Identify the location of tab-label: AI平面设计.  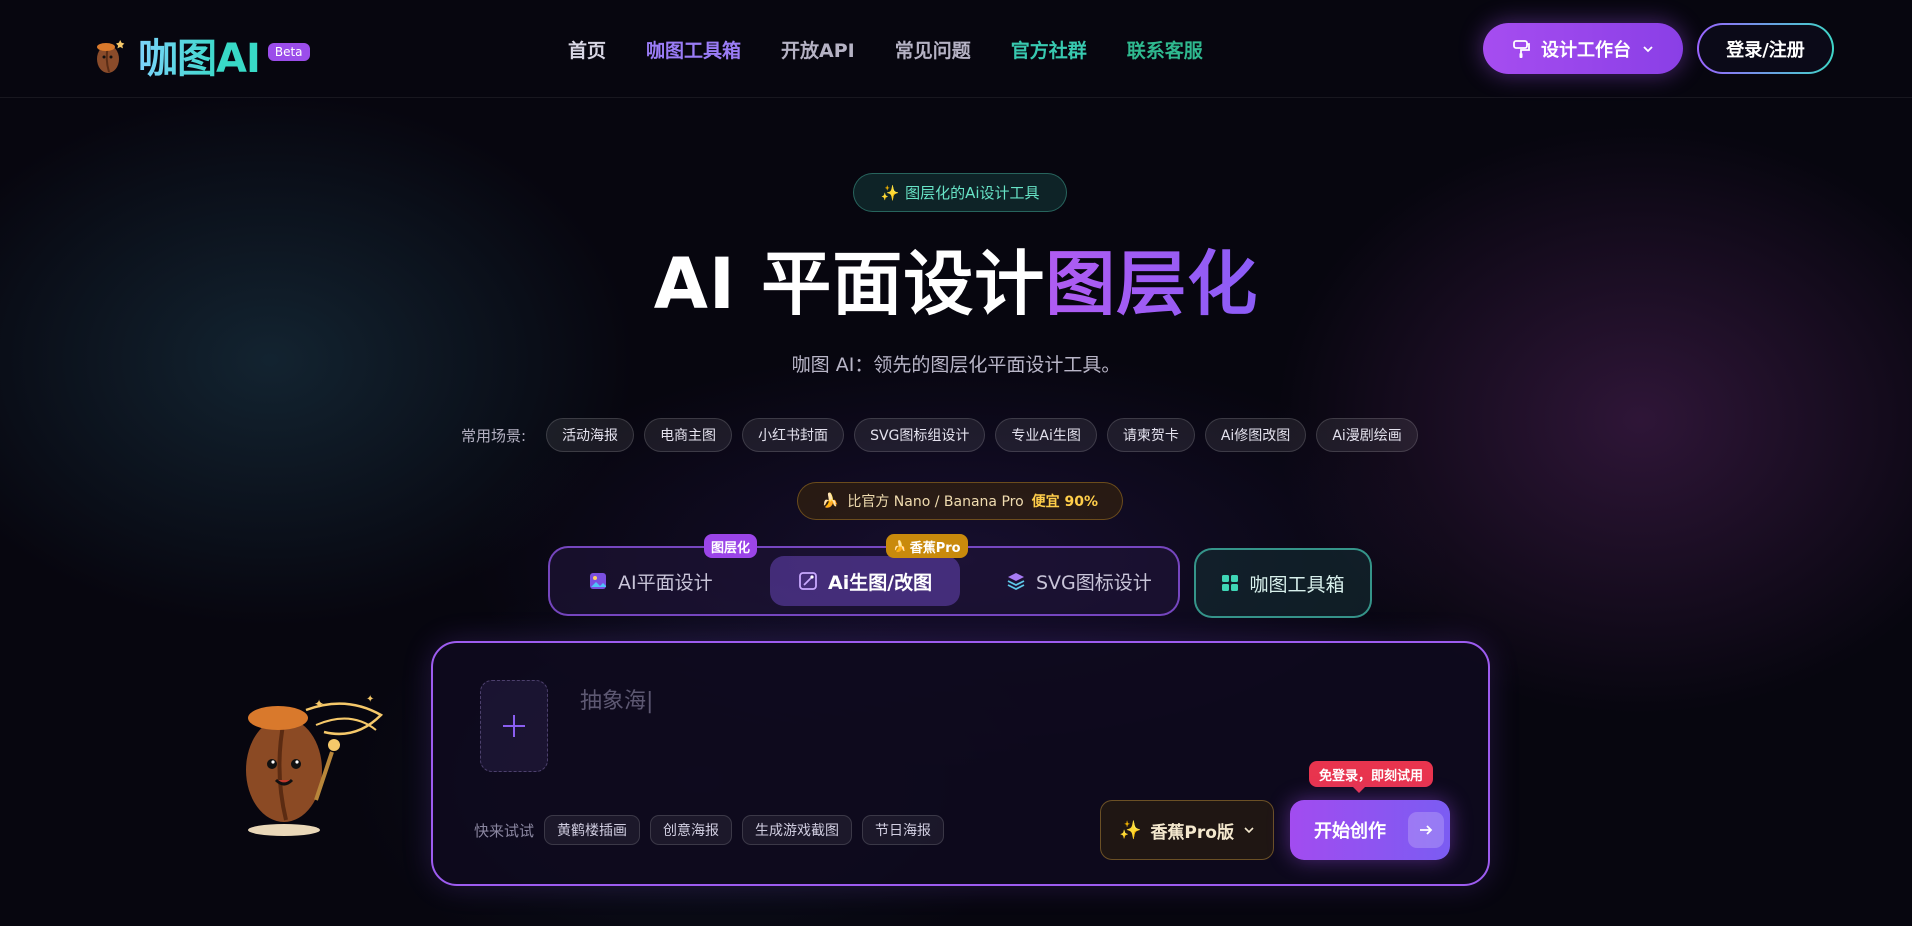
(665, 582).